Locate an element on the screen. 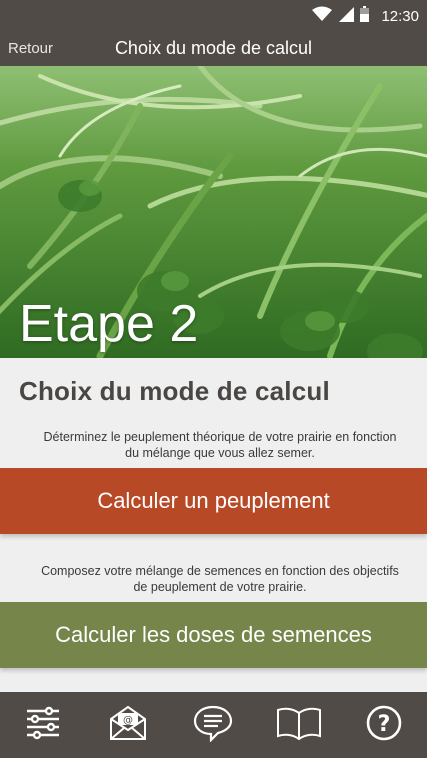 This screenshot has width=427, height=758. mail-icon: @ is located at coordinates (128, 725).